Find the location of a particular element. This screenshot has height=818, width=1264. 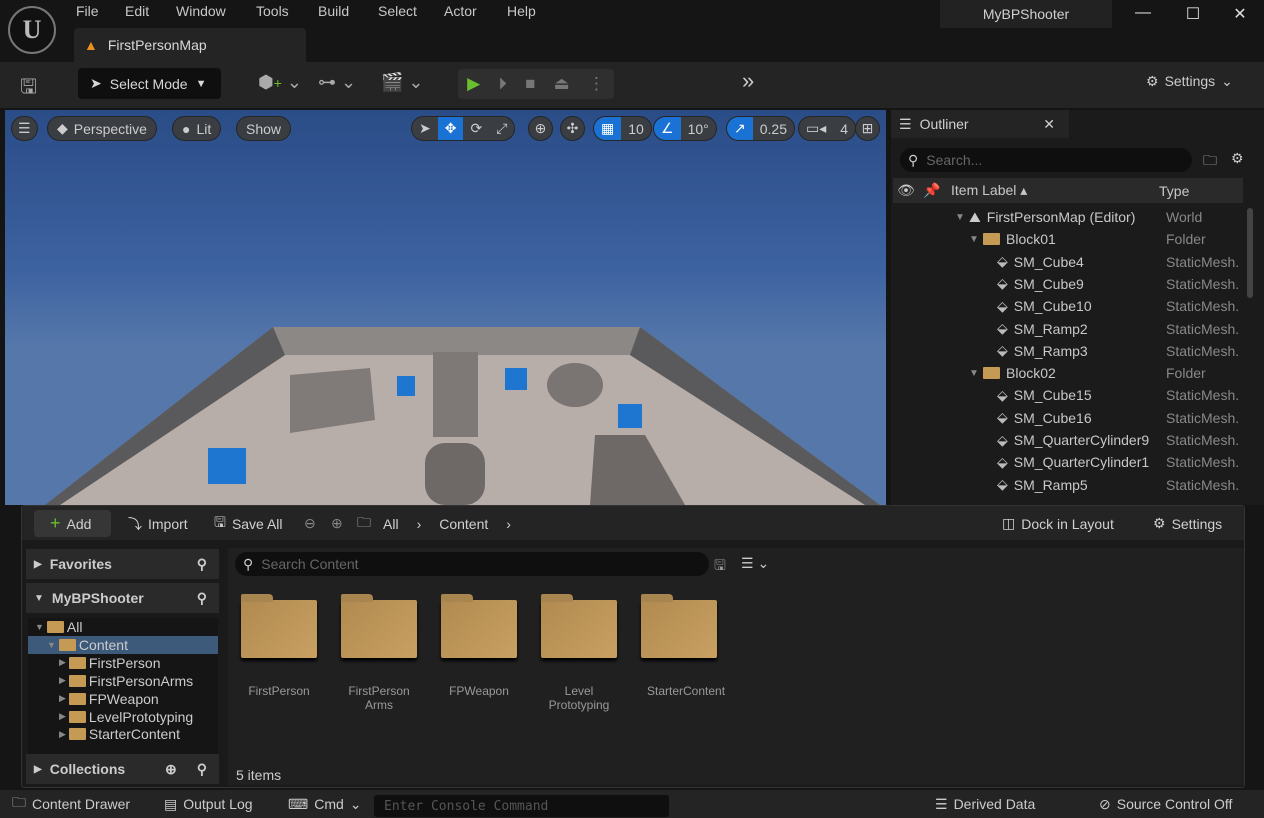

outliner-row: ⬙ SM_Cube10 StaticMesh. is located at coordinates (1068, 306).